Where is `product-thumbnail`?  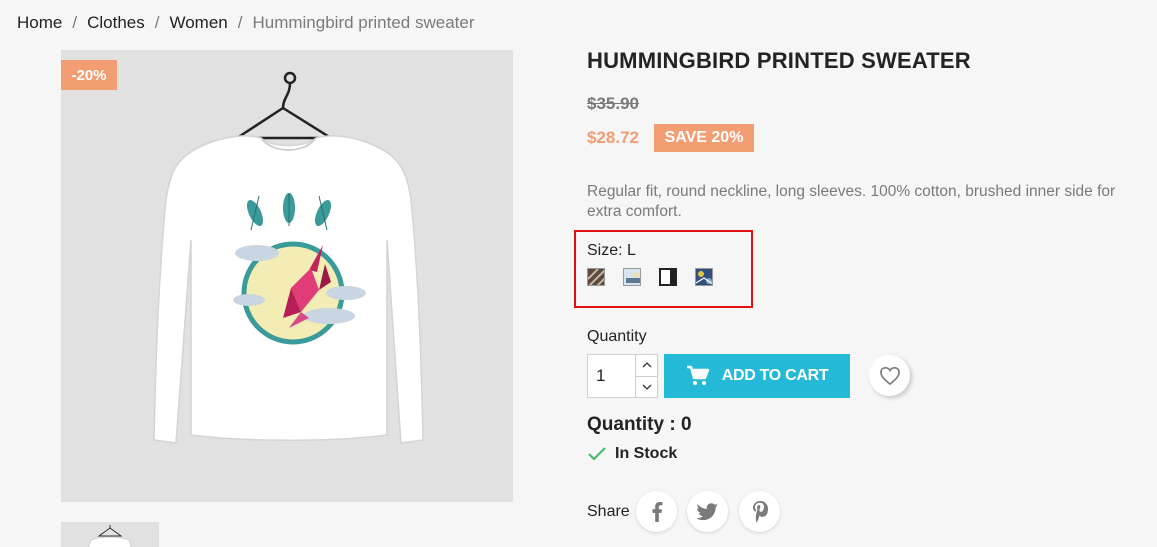
product-thumbnail is located at coordinates (110, 534).